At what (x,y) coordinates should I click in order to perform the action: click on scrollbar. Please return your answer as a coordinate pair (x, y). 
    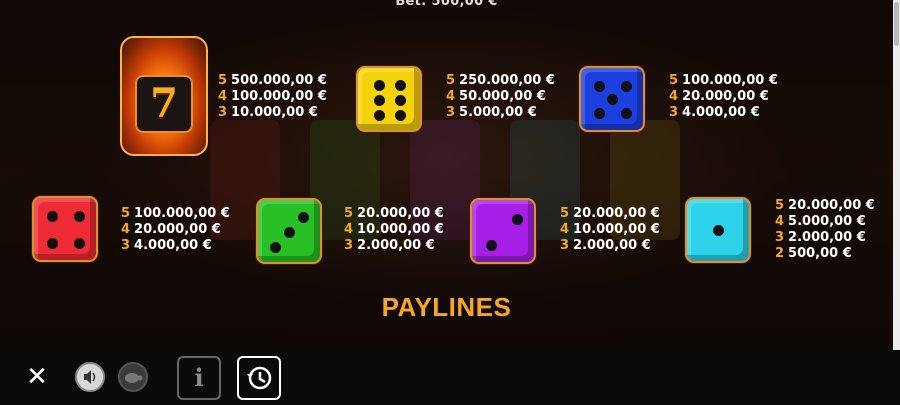
    Looking at the image, I should click on (896, 175).